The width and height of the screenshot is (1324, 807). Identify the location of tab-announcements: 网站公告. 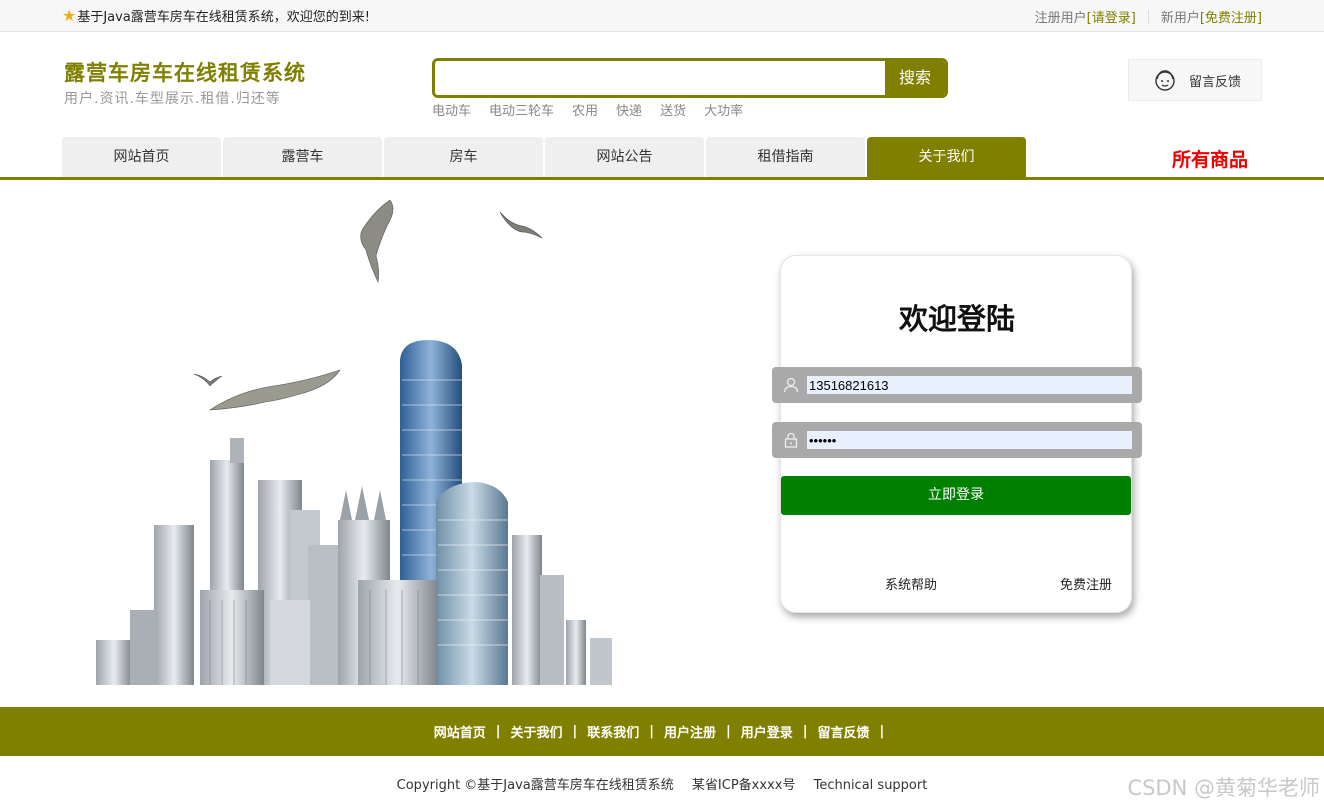
(624, 157).